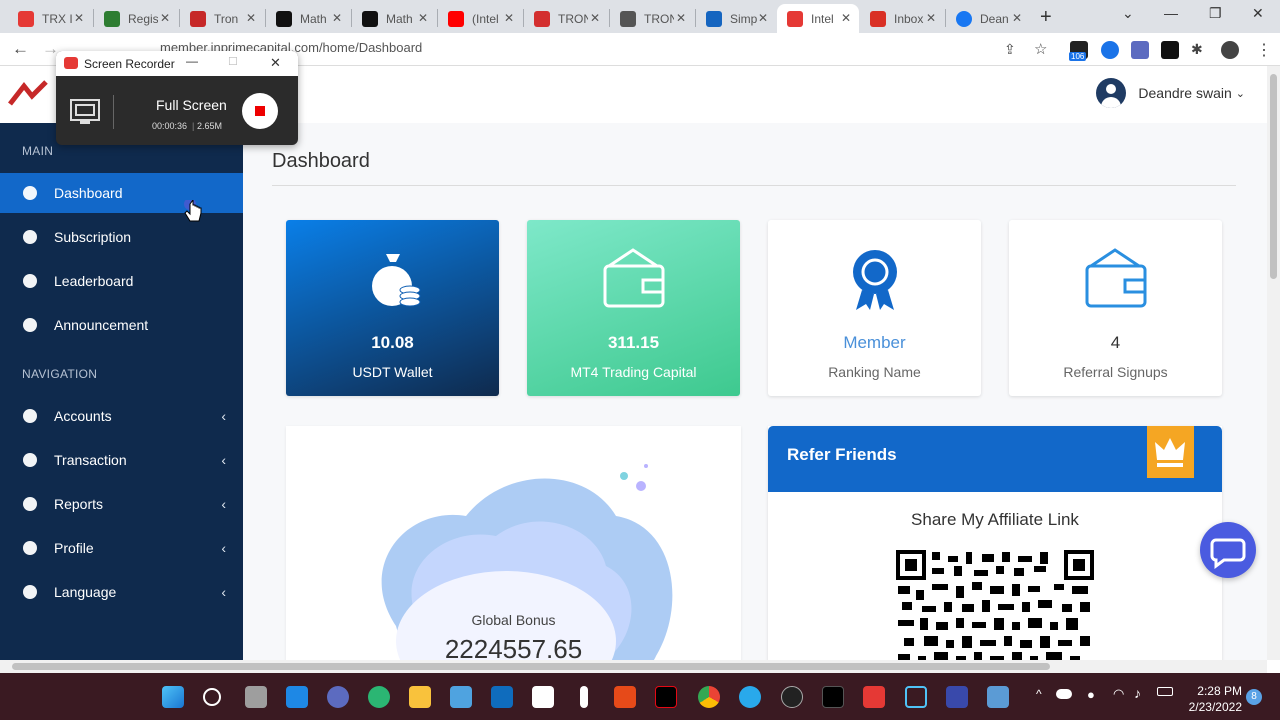  I want to click on mt4-capital-card: 311.15 MT4 Trading Capital, so click(633, 308).